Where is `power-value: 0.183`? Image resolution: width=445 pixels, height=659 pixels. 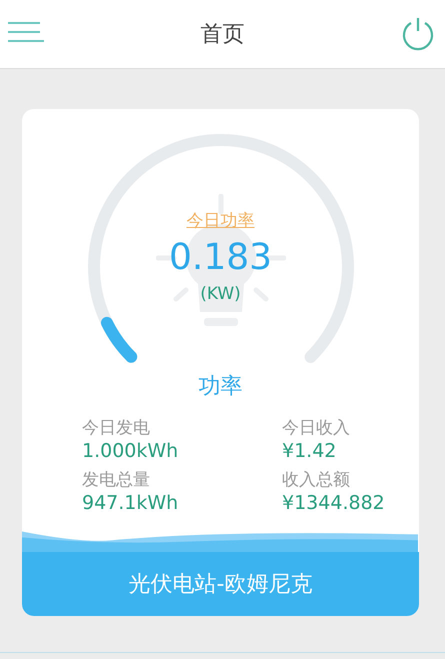 power-value: 0.183 is located at coordinates (220, 258).